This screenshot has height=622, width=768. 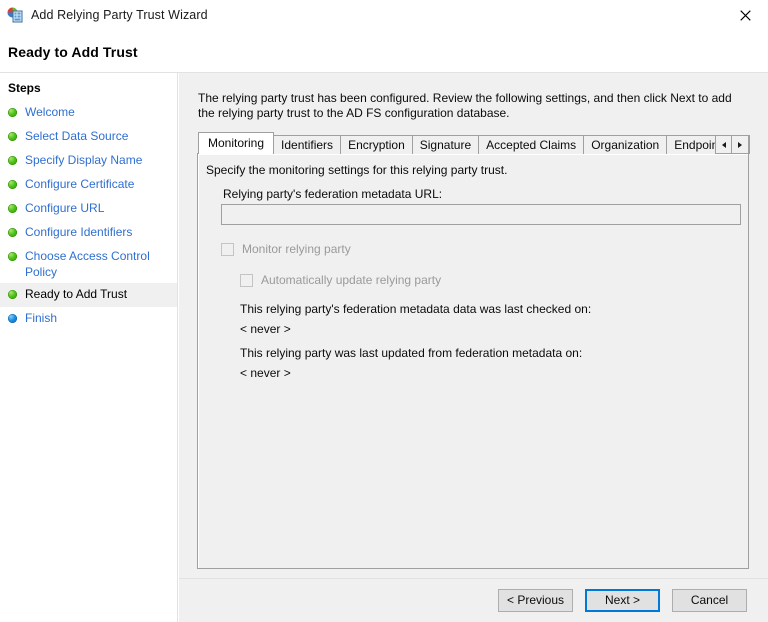 What do you see at coordinates (709, 600) in the screenshot?
I see `cancel-button: Cancel` at bounding box center [709, 600].